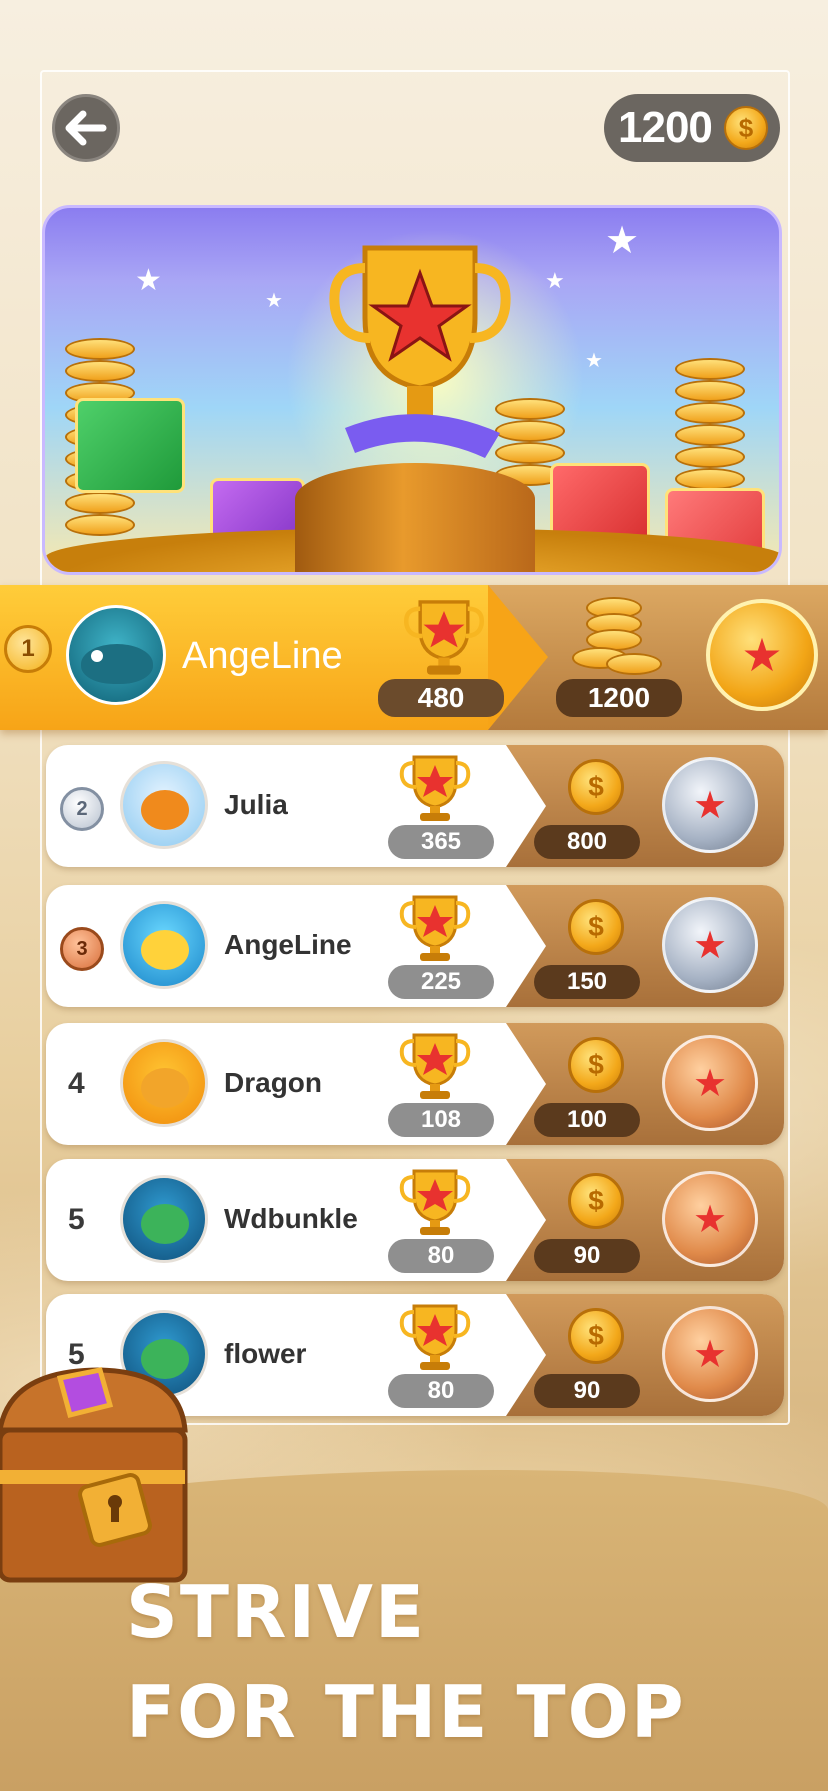  Describe the element at coordinates (291, 1218) in the screenshot. I see `player-name: Wdbunkle` at that location.